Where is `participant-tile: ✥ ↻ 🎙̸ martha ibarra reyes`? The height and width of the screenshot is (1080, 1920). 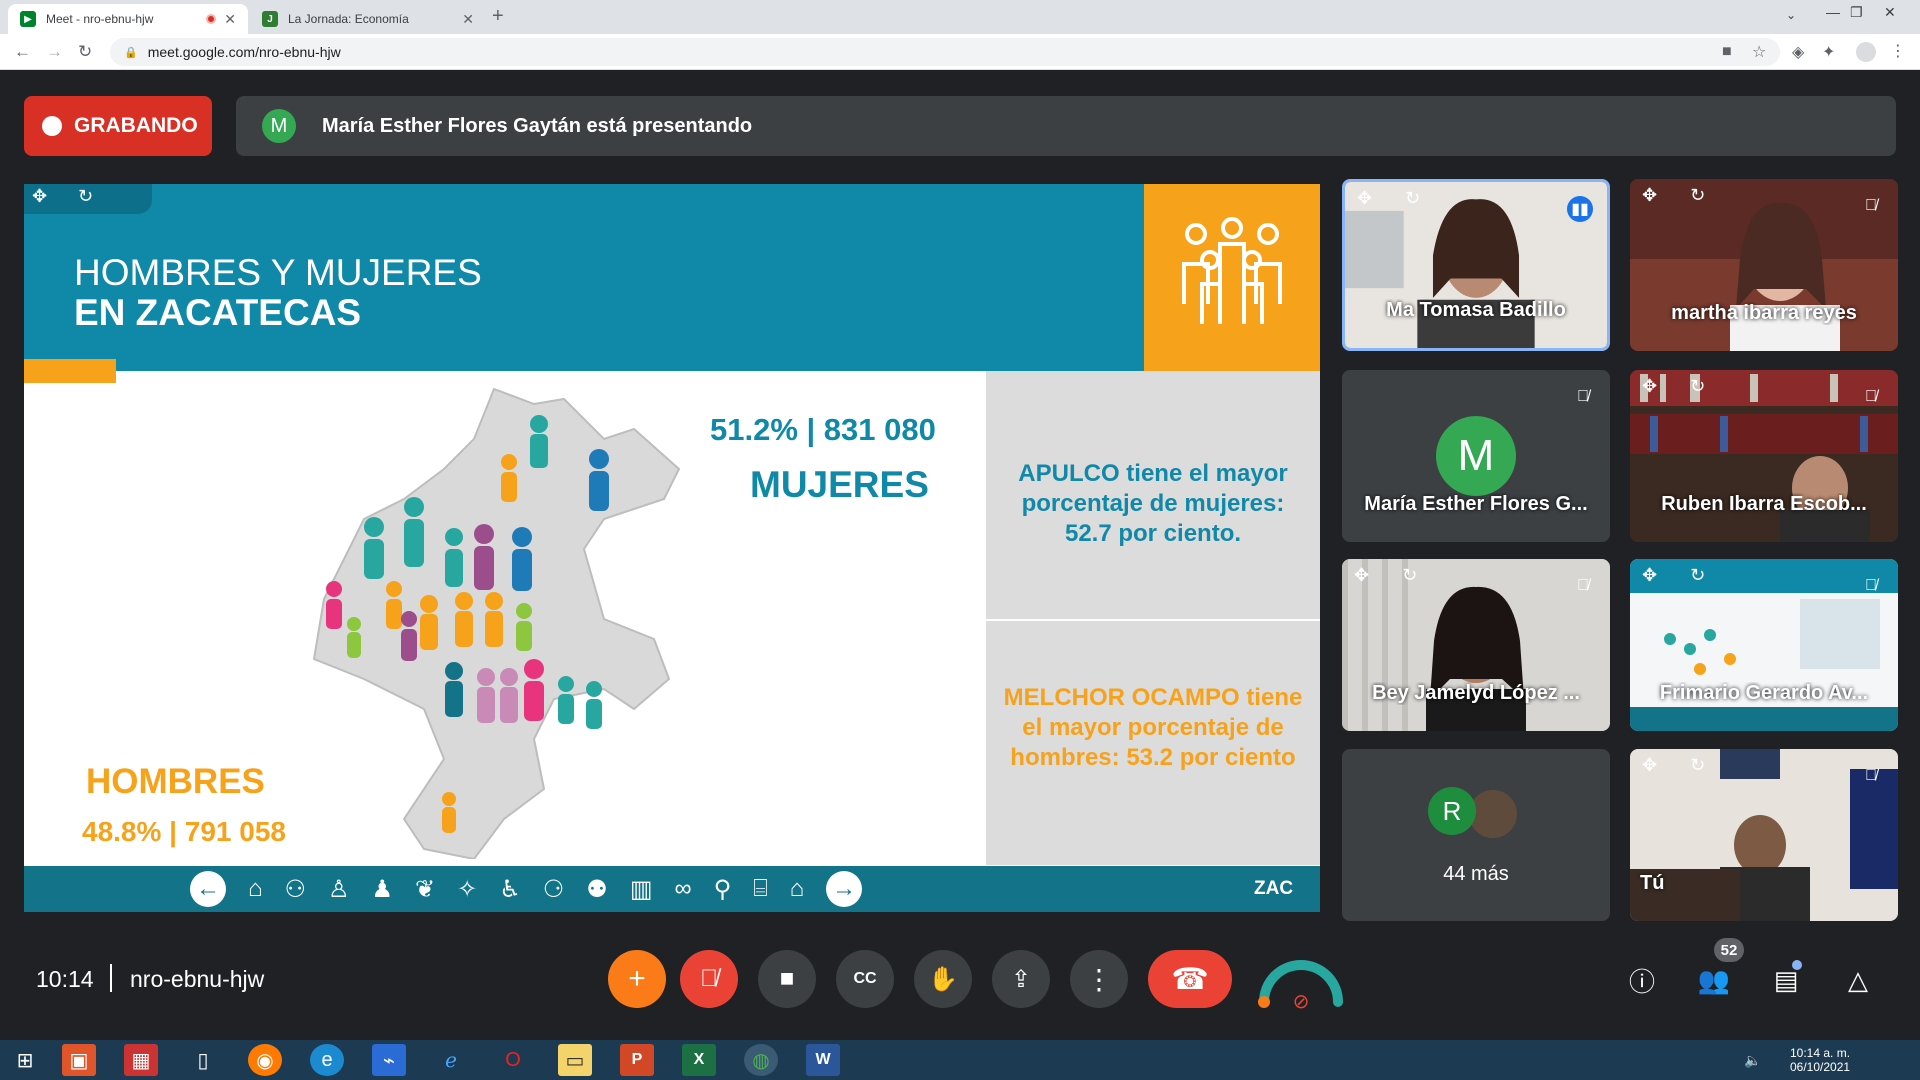
participant-tile: ✥ ↻ 🎙̸ martha ibarra reyes is located at coordinates (1764, 265).